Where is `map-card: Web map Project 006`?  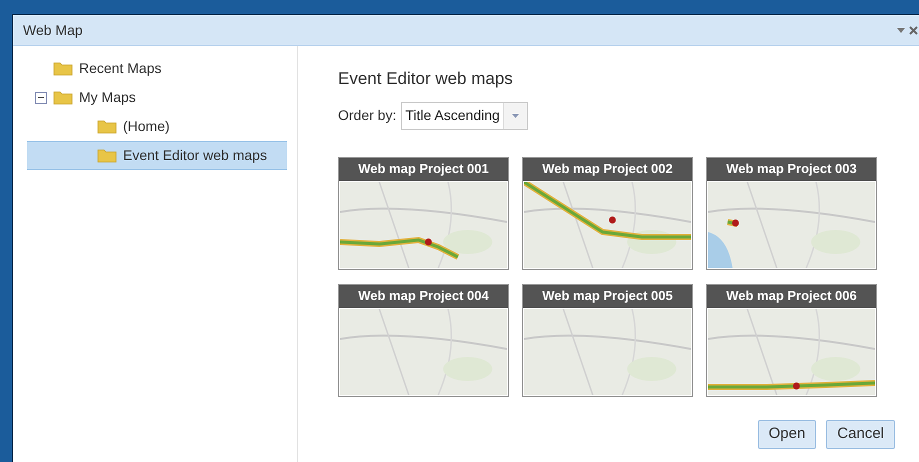 map-card: Web map Project 006 is located at coordinates (791, 340).